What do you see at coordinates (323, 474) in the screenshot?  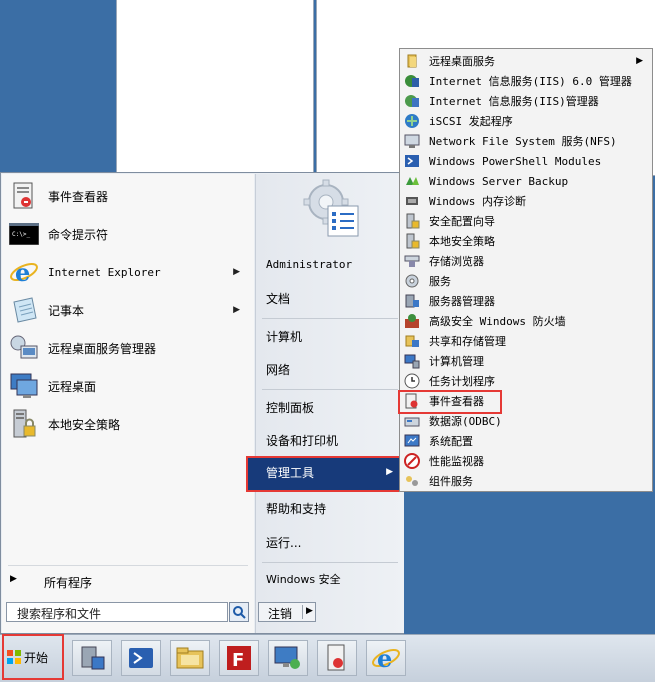 I see `link-admin-tools: 管理工具 ▶` at bounding box center [323, 474].